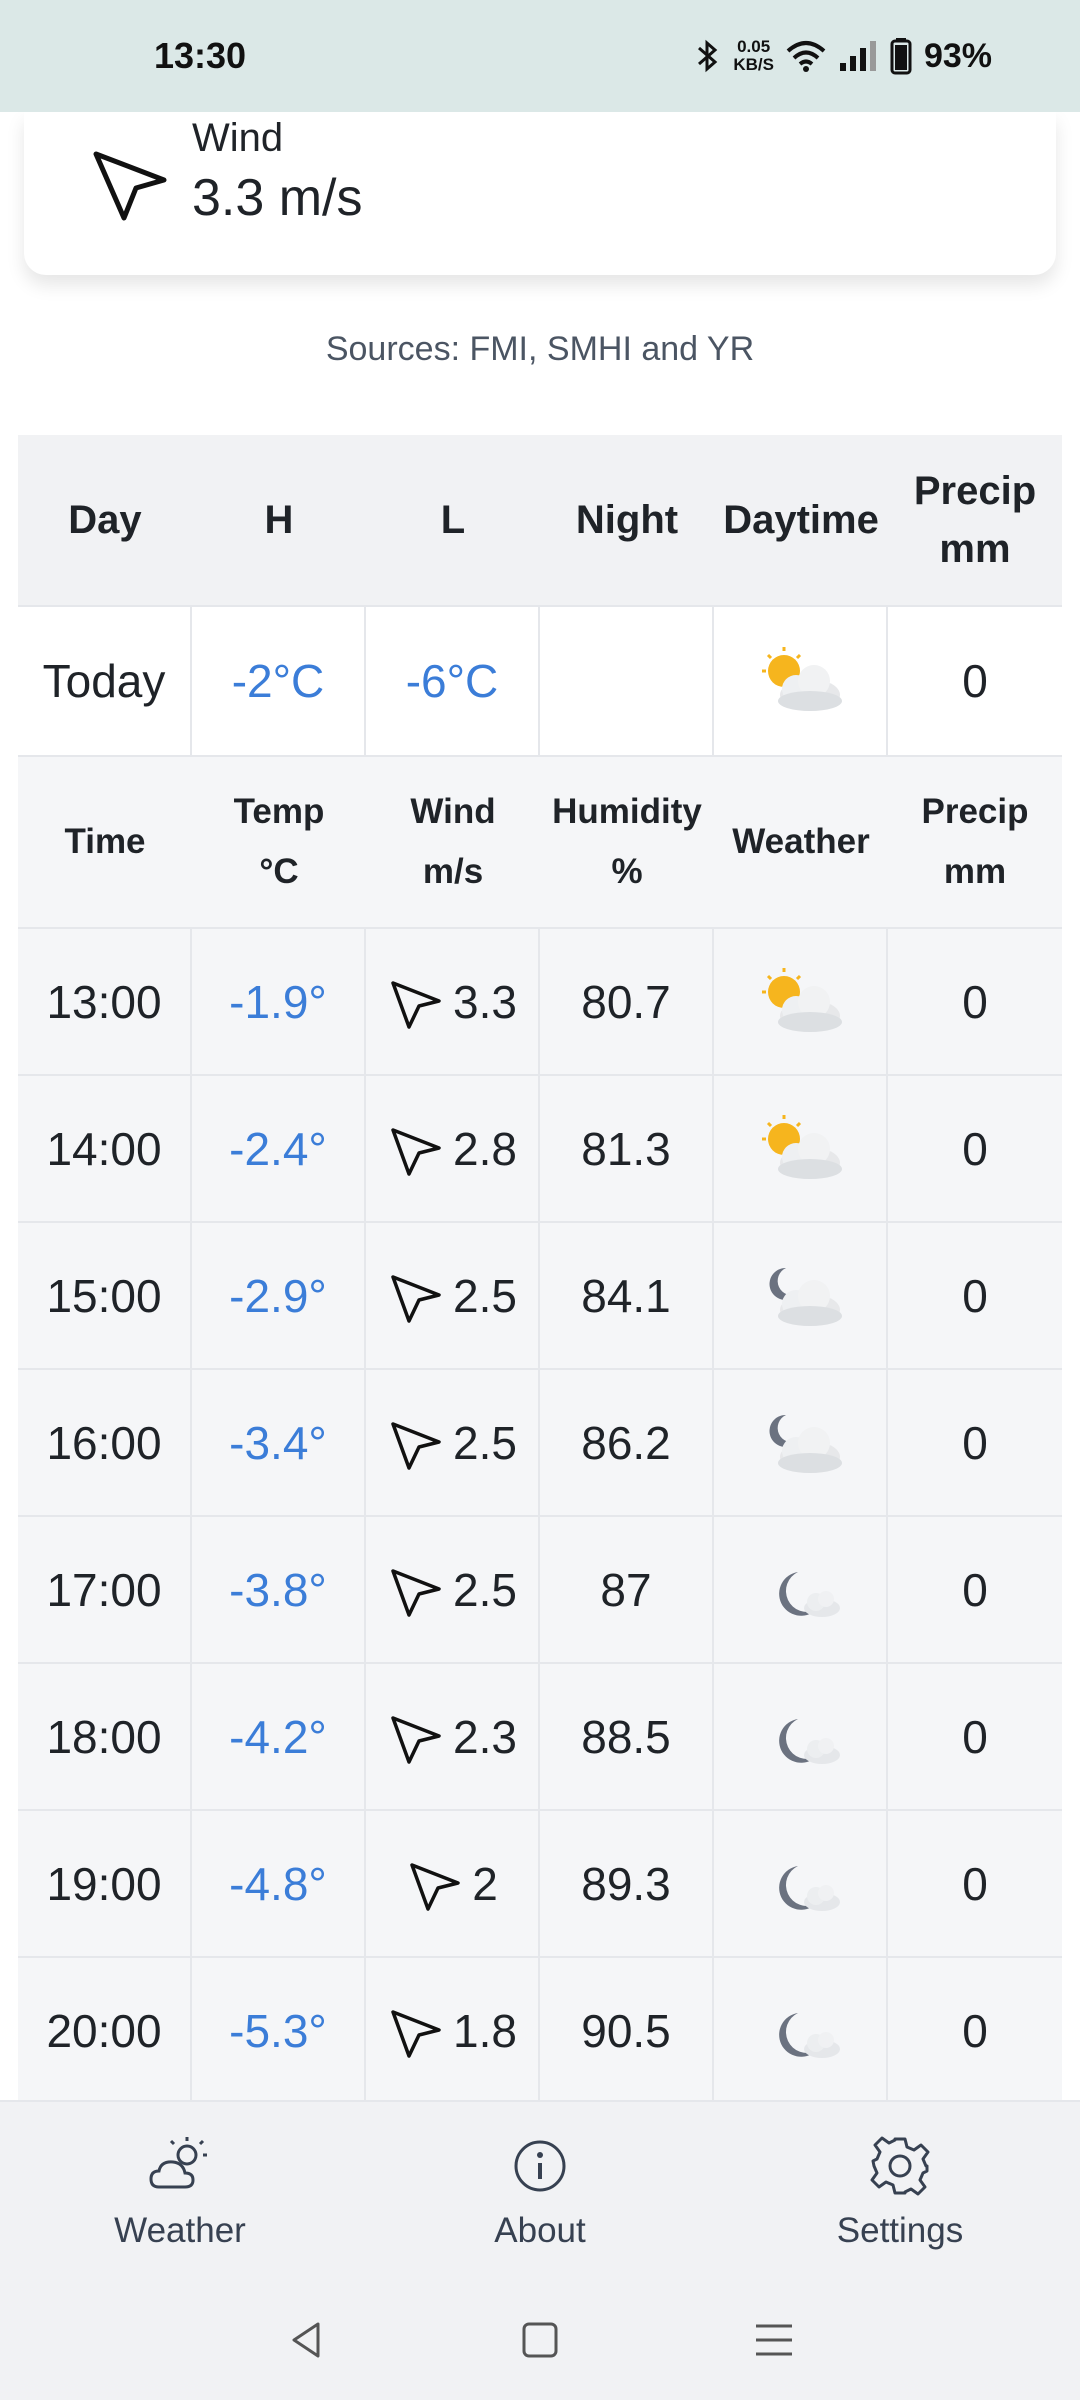  I want to click on hour-row: 15:00 -2.9° 2.5 84.1 0, so click(540, 1294).